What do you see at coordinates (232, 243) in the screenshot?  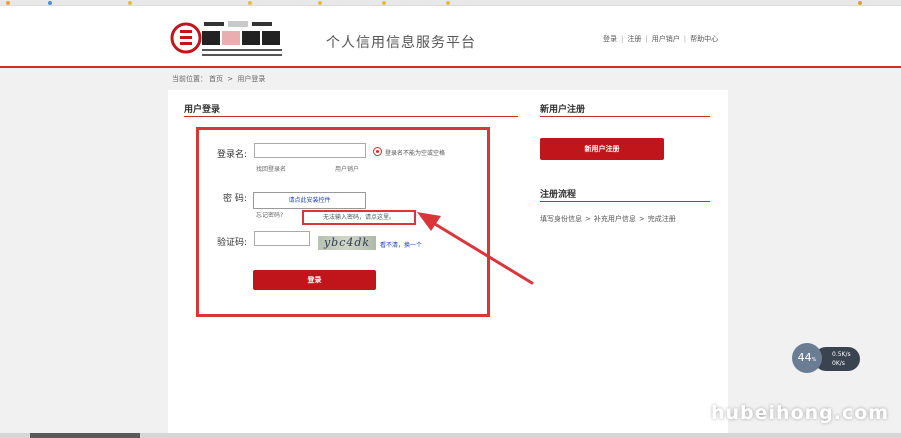 I see `captcha-label: 验证码:` at bounding box center [232, 243].